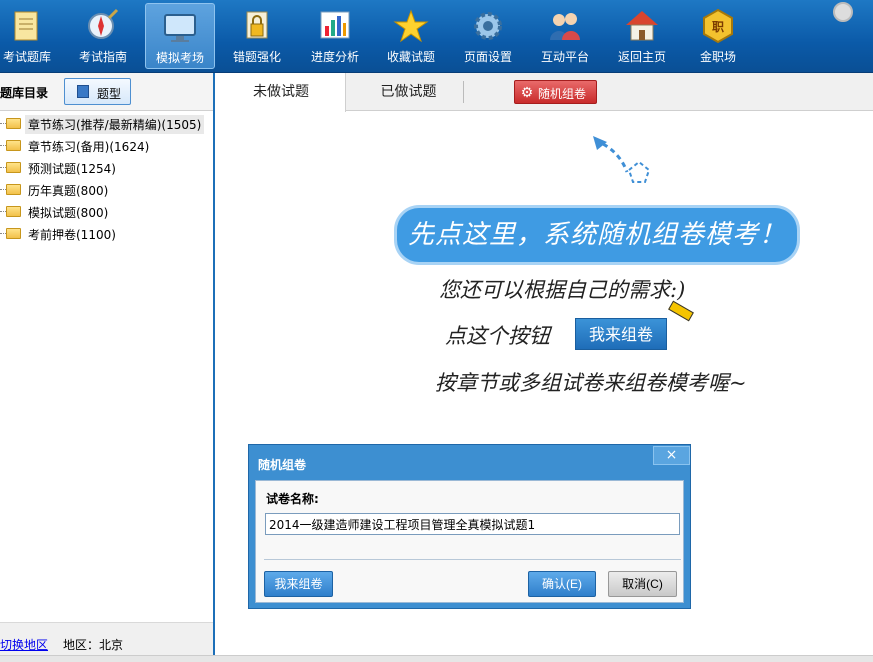 The width and height of the screenshot is (873, 662). Describe the element at coordinates (497, 336) in the screenshot. I see `hint-line-2: 点这个按钮` at that location.